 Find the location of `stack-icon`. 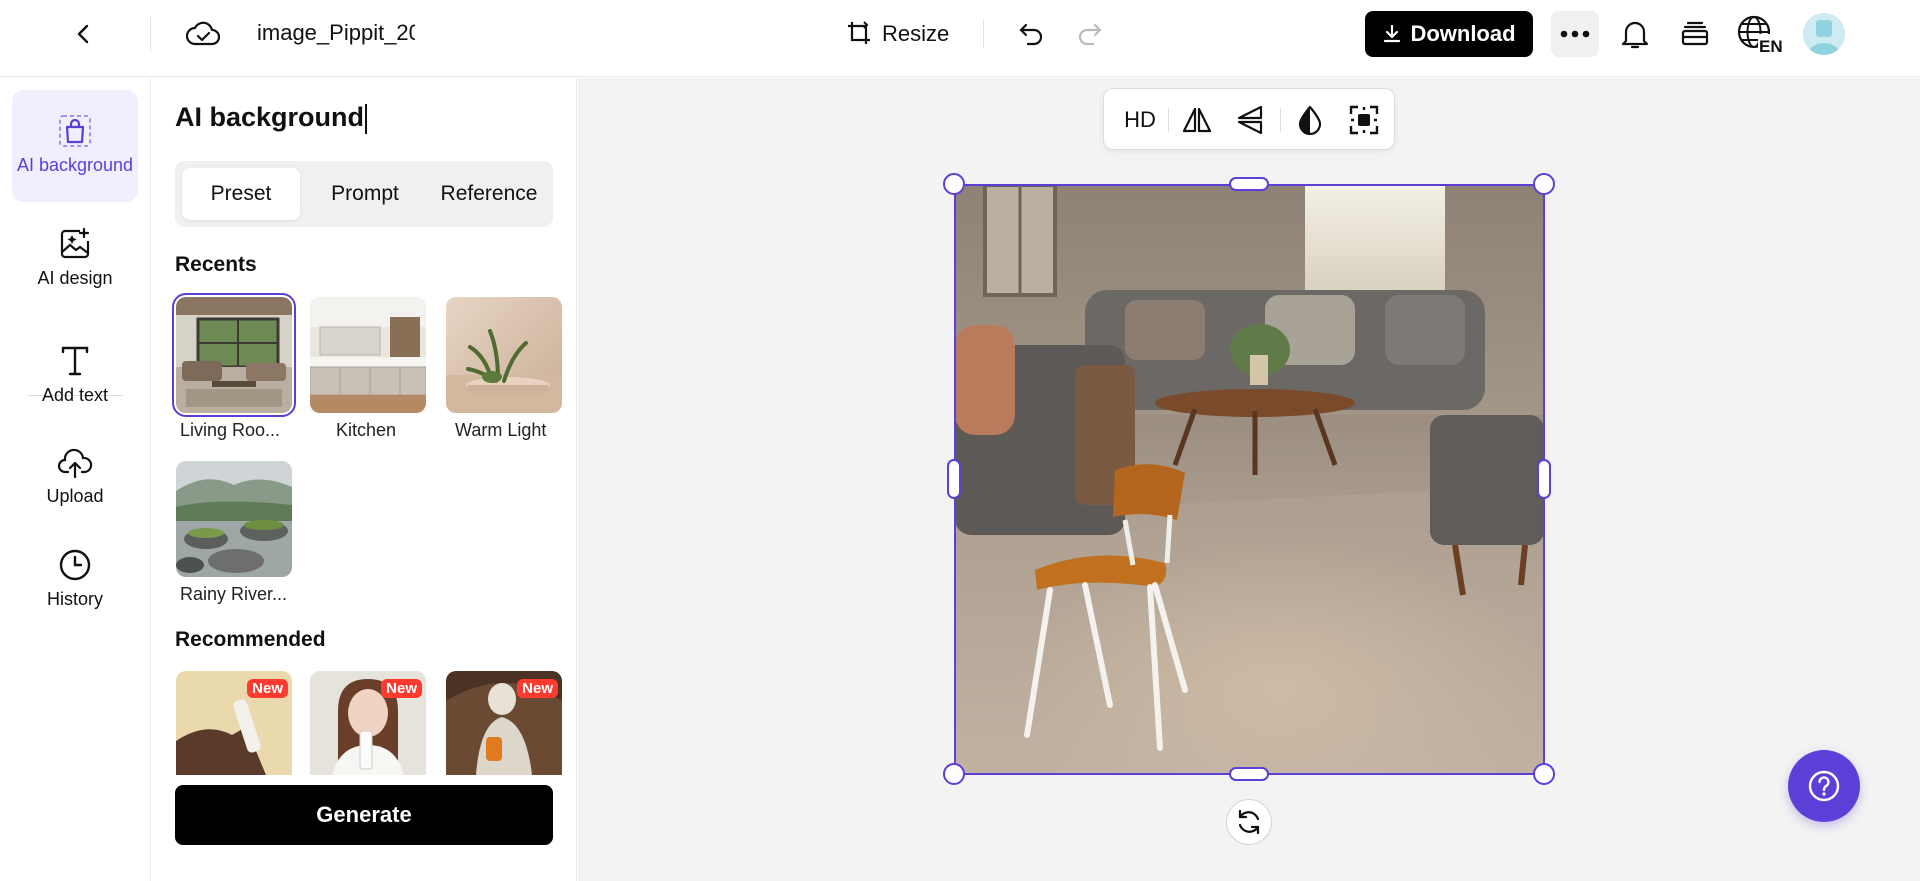

stack-icon is located at coordinates (1695, 33).